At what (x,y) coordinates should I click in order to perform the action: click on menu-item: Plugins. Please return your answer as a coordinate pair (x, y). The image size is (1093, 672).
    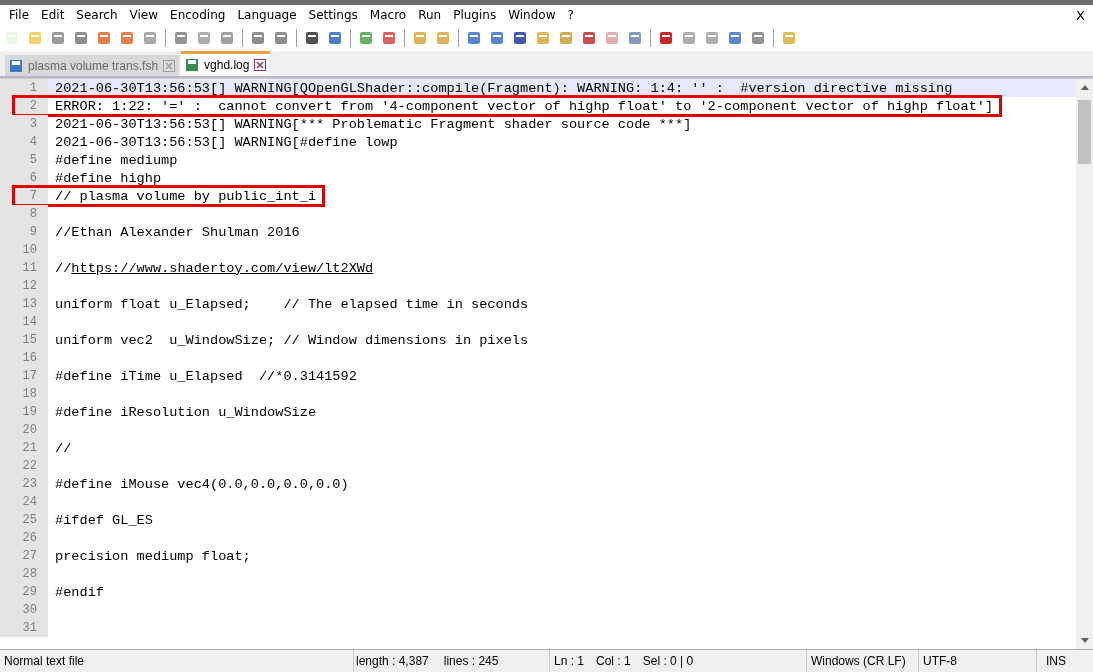
    Looking at the image, I should click on (475, 15).